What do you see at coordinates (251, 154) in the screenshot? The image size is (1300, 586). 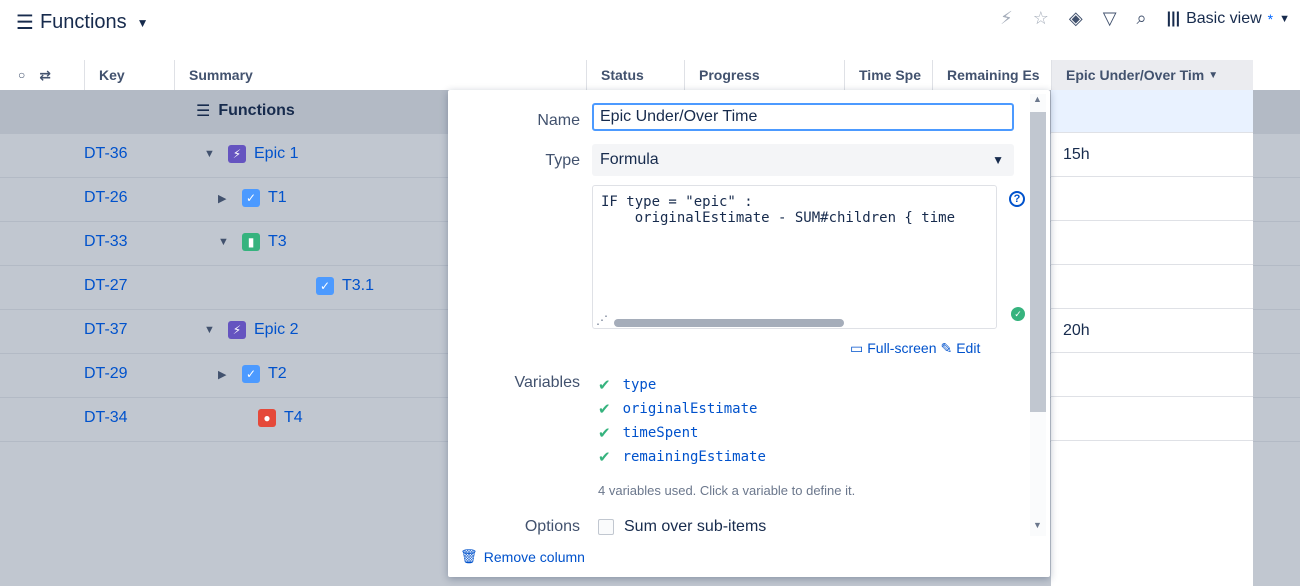 I see `summary-cell: ▼ ⚡ Epic 1` at bounding box center [251, 154].